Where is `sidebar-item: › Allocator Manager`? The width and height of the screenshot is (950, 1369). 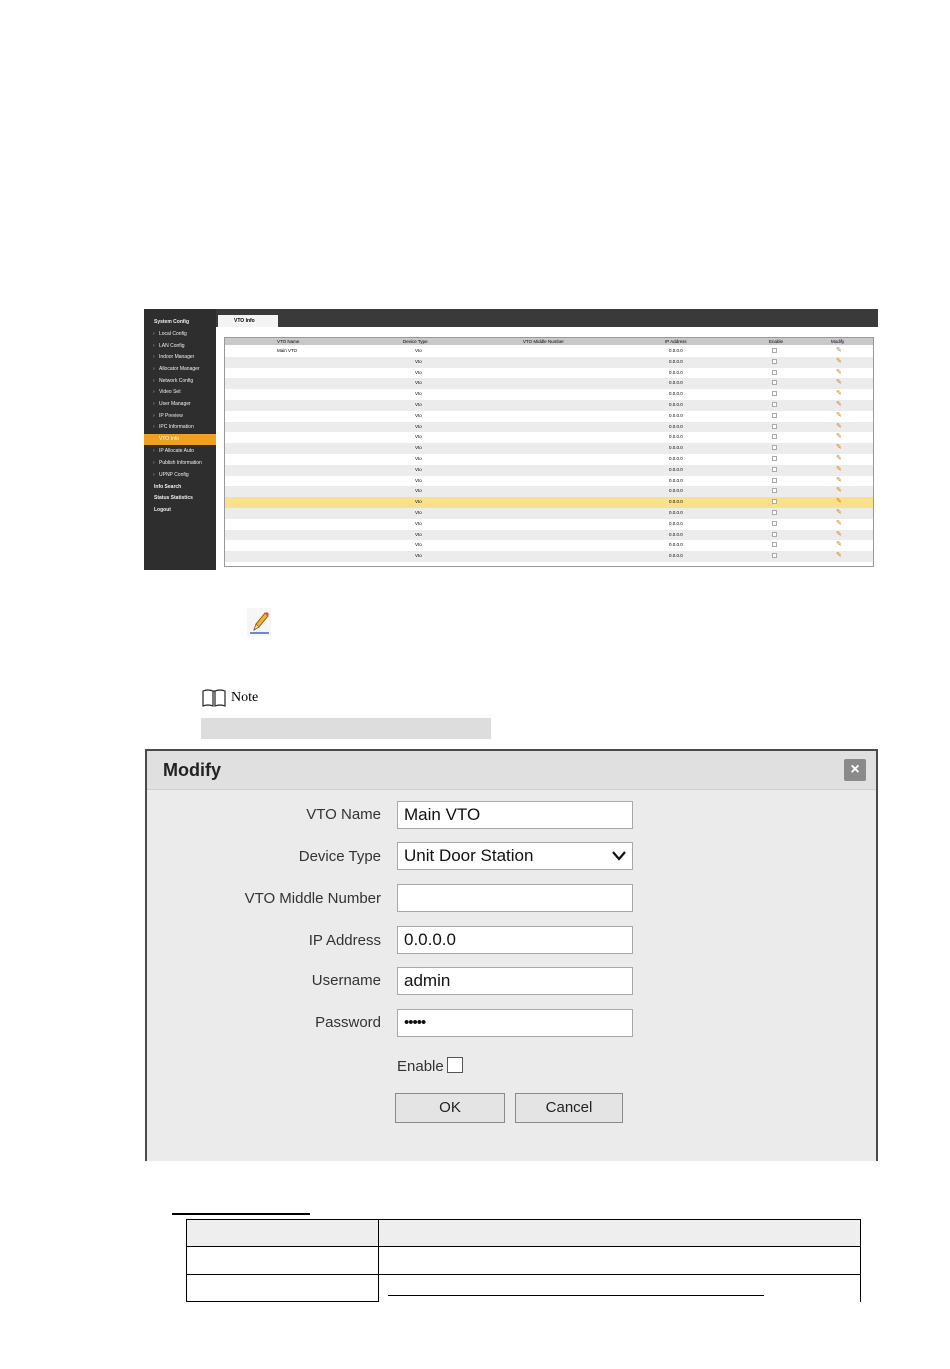
sidebar-item: › Allocator Manager is located at coordinates (184, 369).